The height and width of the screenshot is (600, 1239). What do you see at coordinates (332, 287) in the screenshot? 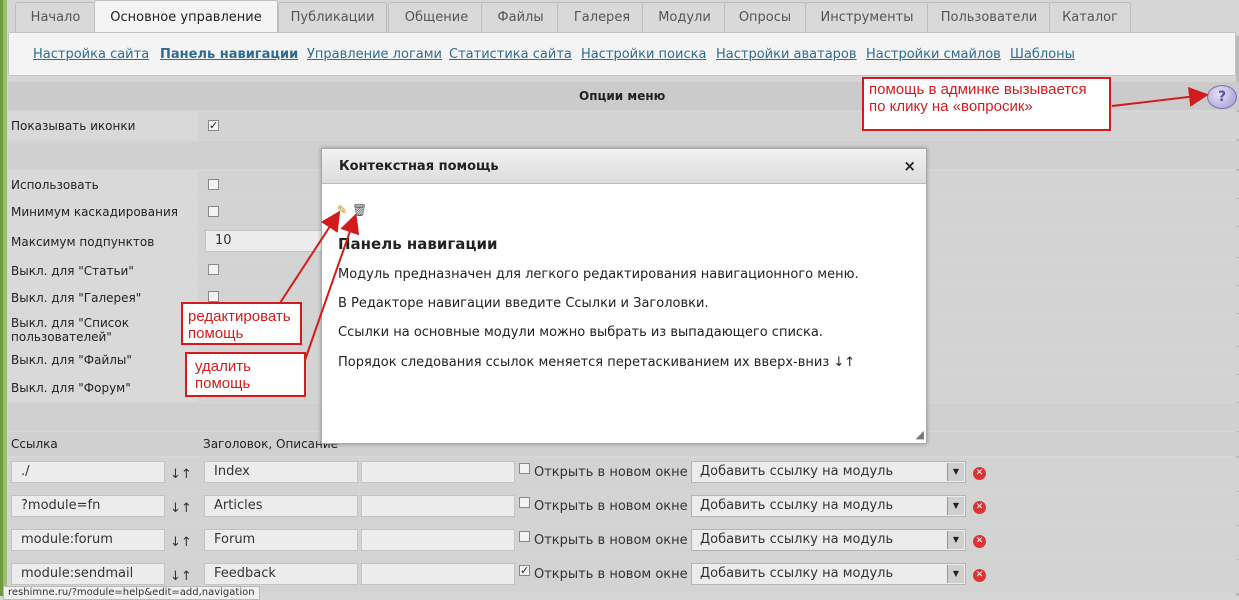
I see `arrow-delete` at bounding box center [332, 287].